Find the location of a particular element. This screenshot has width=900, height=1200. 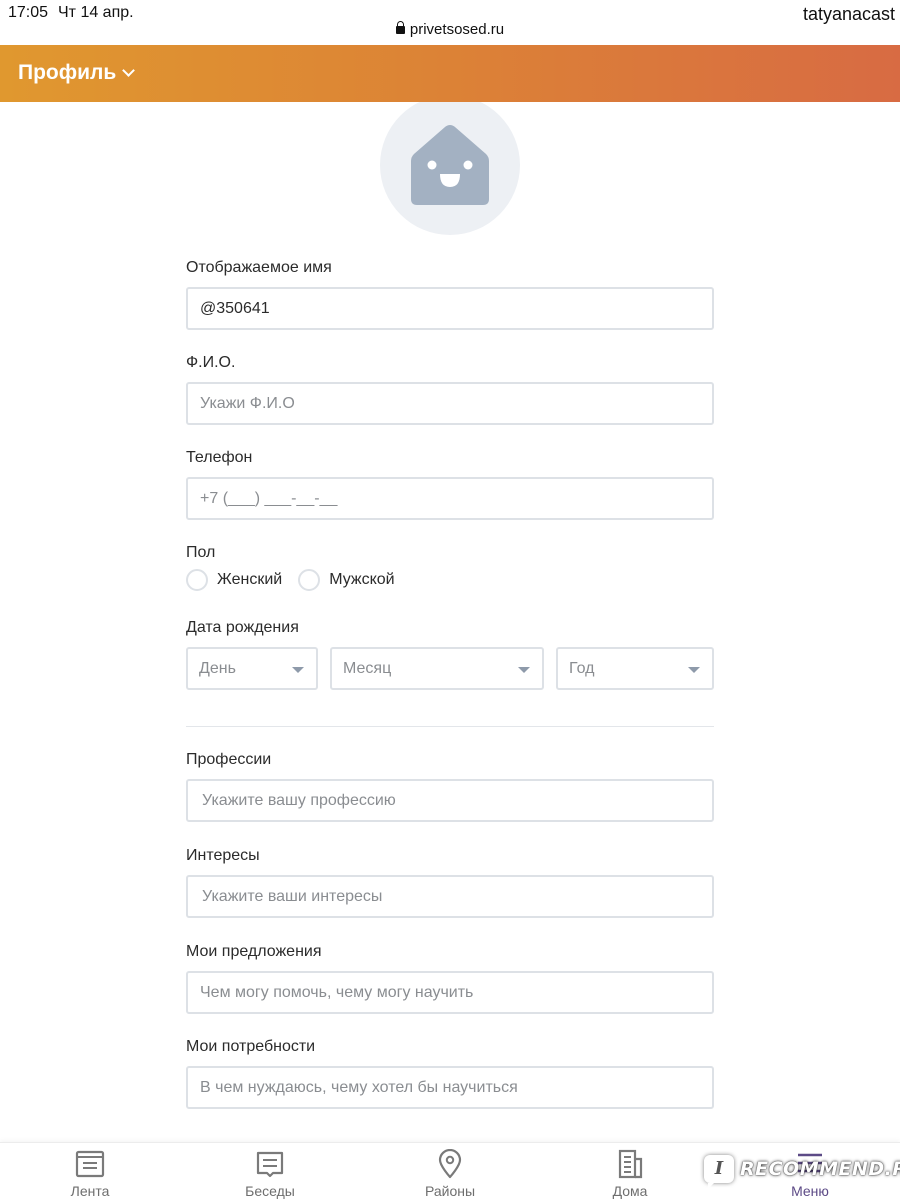

full-name-field is located at coordinates (450, 403).